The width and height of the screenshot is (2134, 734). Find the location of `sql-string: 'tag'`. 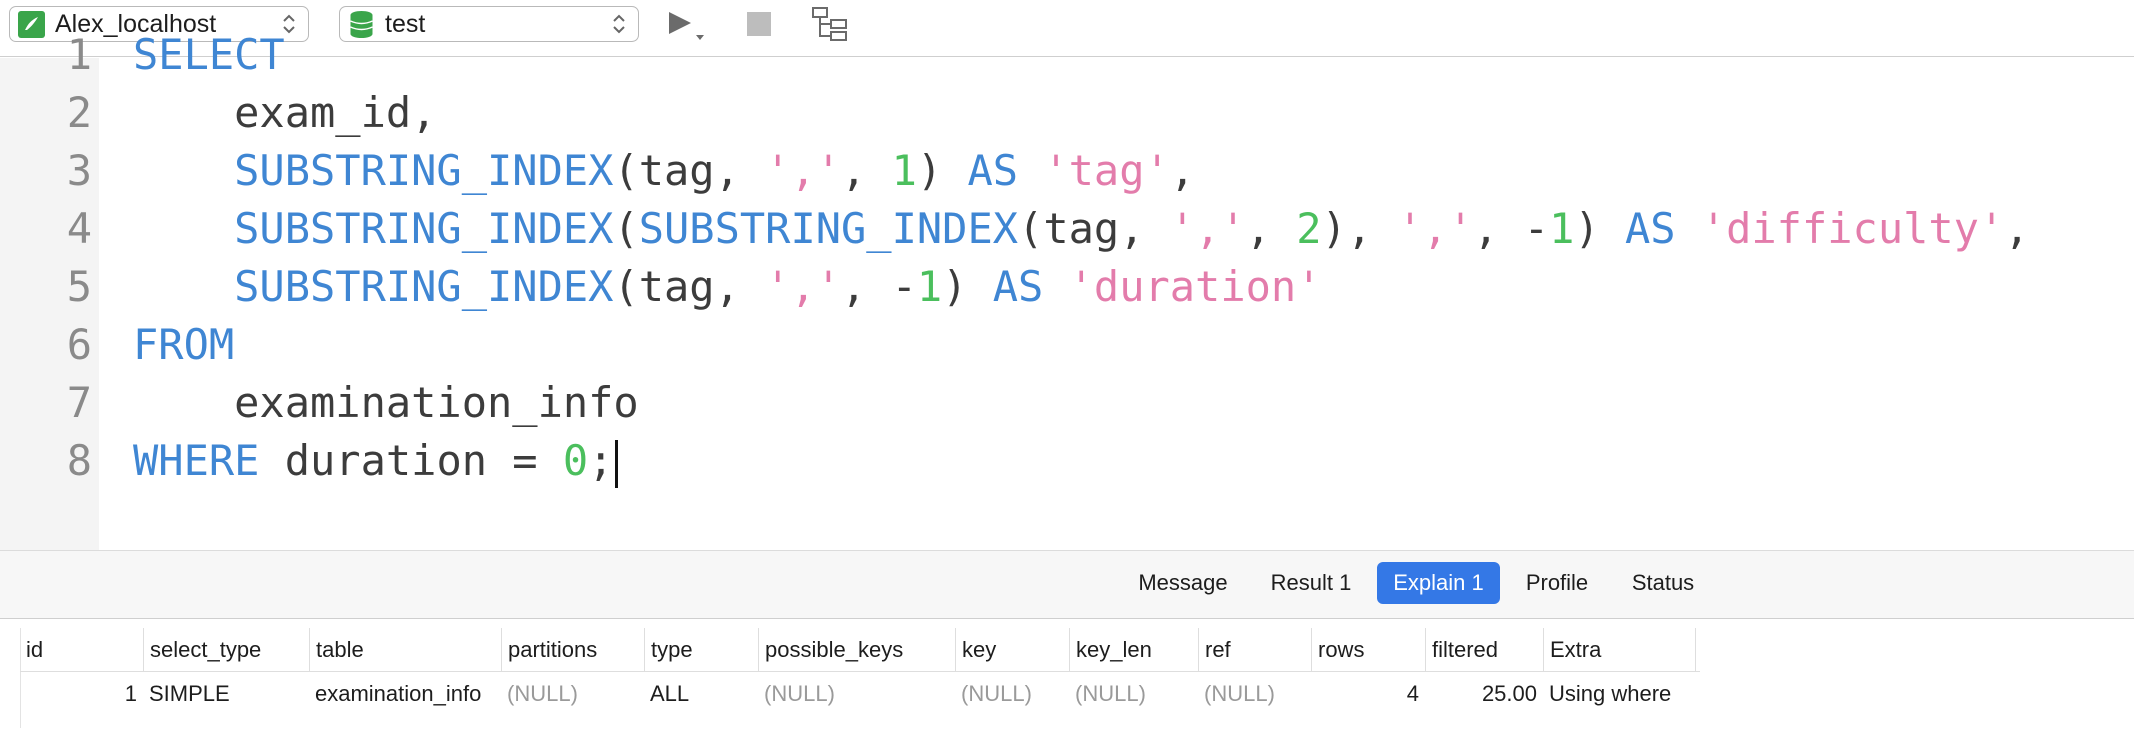

sql-string: 'tag' is located at coordinates (1106, 170).